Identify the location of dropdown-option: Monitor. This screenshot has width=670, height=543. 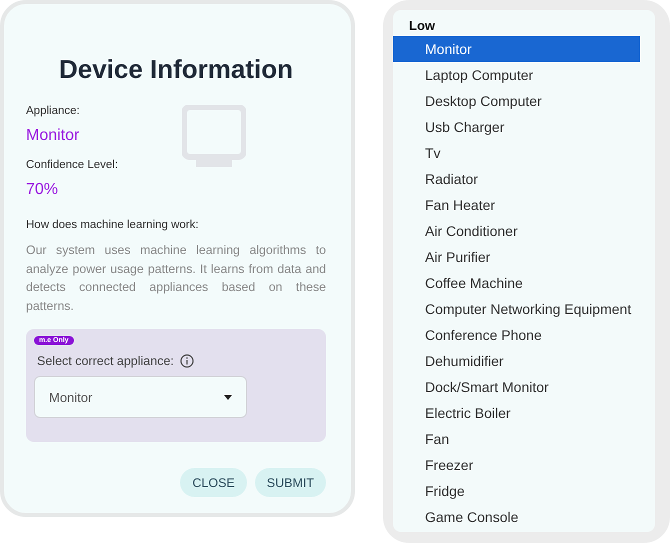
(516, 49).